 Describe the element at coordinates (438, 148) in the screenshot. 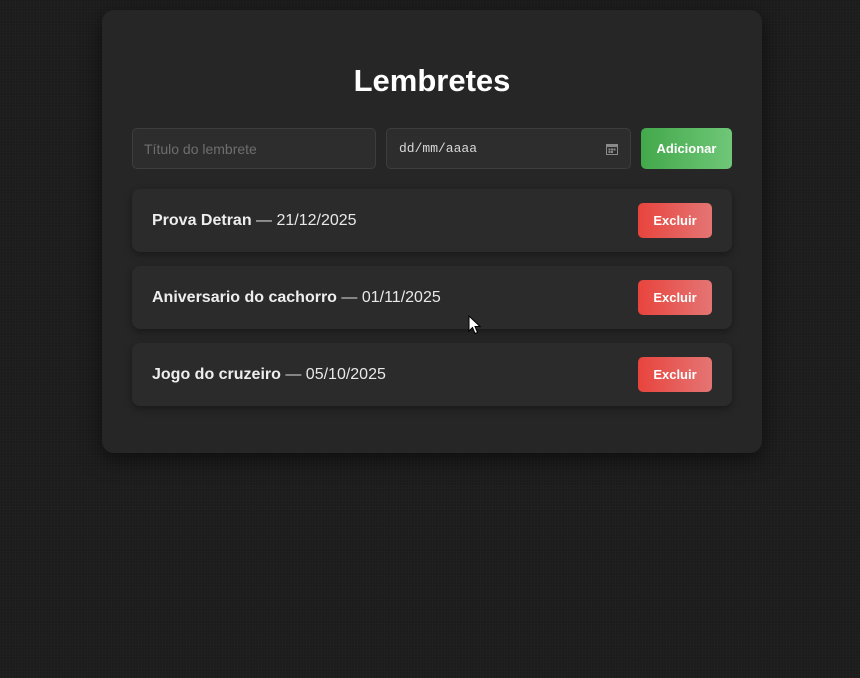

I see `date-placeholder: dd/mm/aaaa` at that location.